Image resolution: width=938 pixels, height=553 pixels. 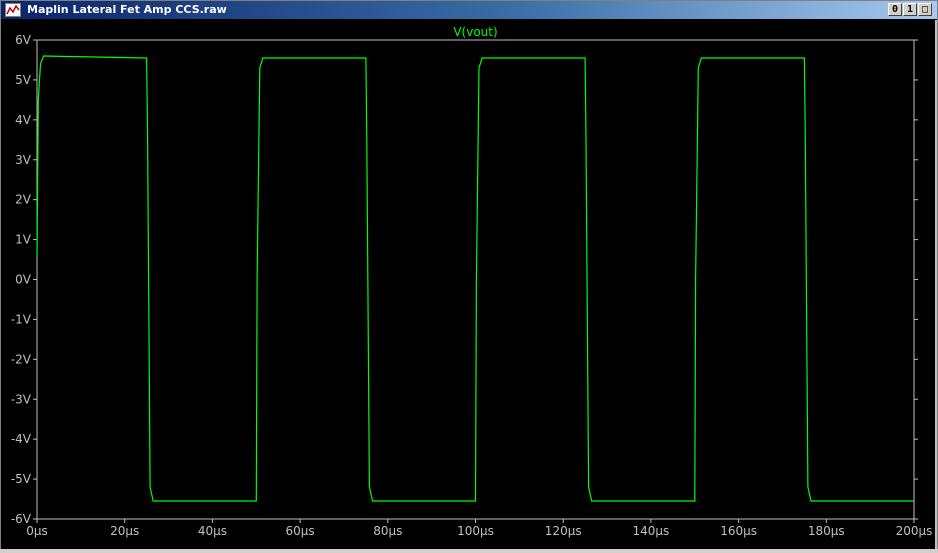 I want to click on x-tick-label: 120µs, so click(x=563, y=531).